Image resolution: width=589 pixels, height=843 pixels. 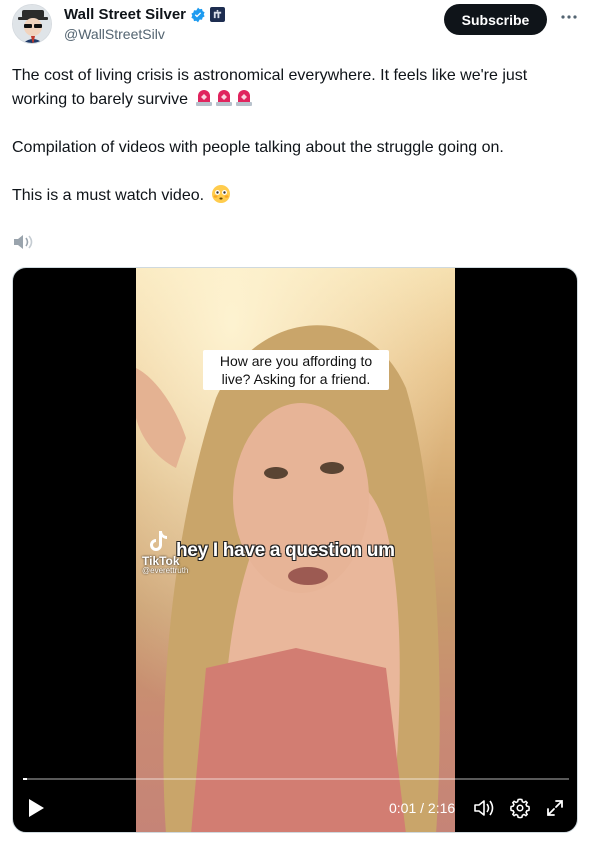 What do you see at coordinates (569, 17) in the screenshot?
I see `more-options-icon` at bounding box center [569, 17].